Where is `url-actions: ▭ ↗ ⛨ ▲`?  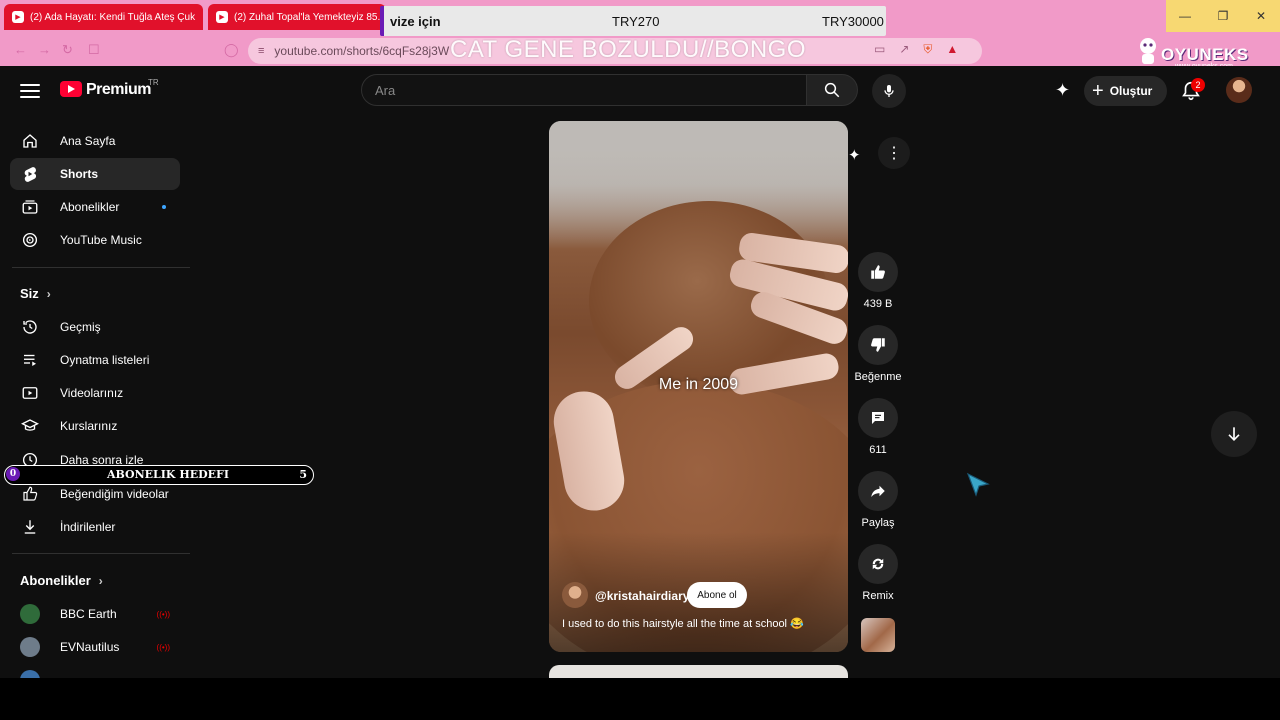 url-actions: ▭ ↗ ⛨ ▲ is located at coordinates (916, 49).